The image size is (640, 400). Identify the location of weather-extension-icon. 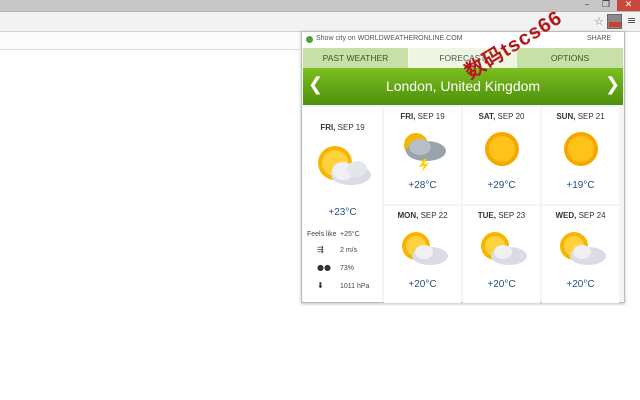
(614, 21).